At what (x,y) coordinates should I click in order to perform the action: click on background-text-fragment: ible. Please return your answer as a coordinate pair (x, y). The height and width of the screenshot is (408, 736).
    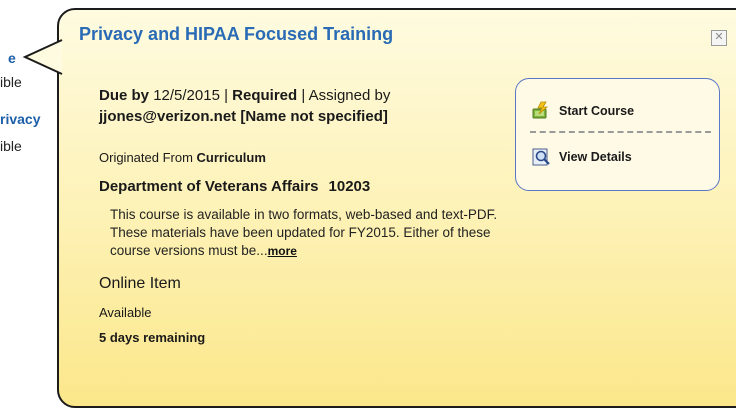
    Looking at the image, I should click on (11, 82).